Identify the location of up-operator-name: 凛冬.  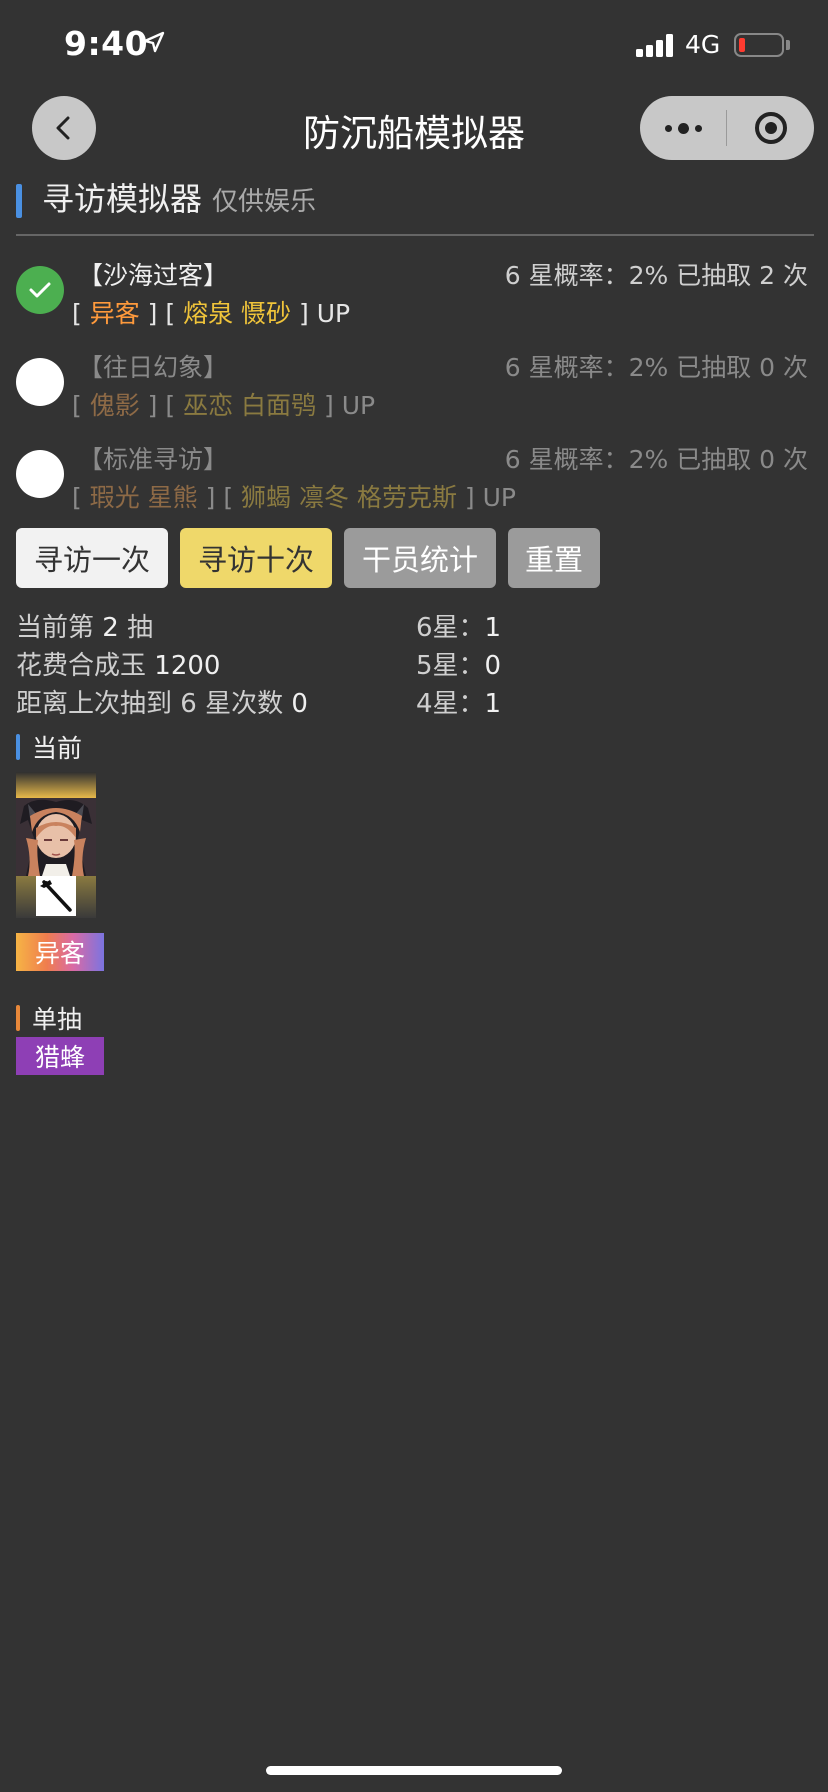
(320, 497).